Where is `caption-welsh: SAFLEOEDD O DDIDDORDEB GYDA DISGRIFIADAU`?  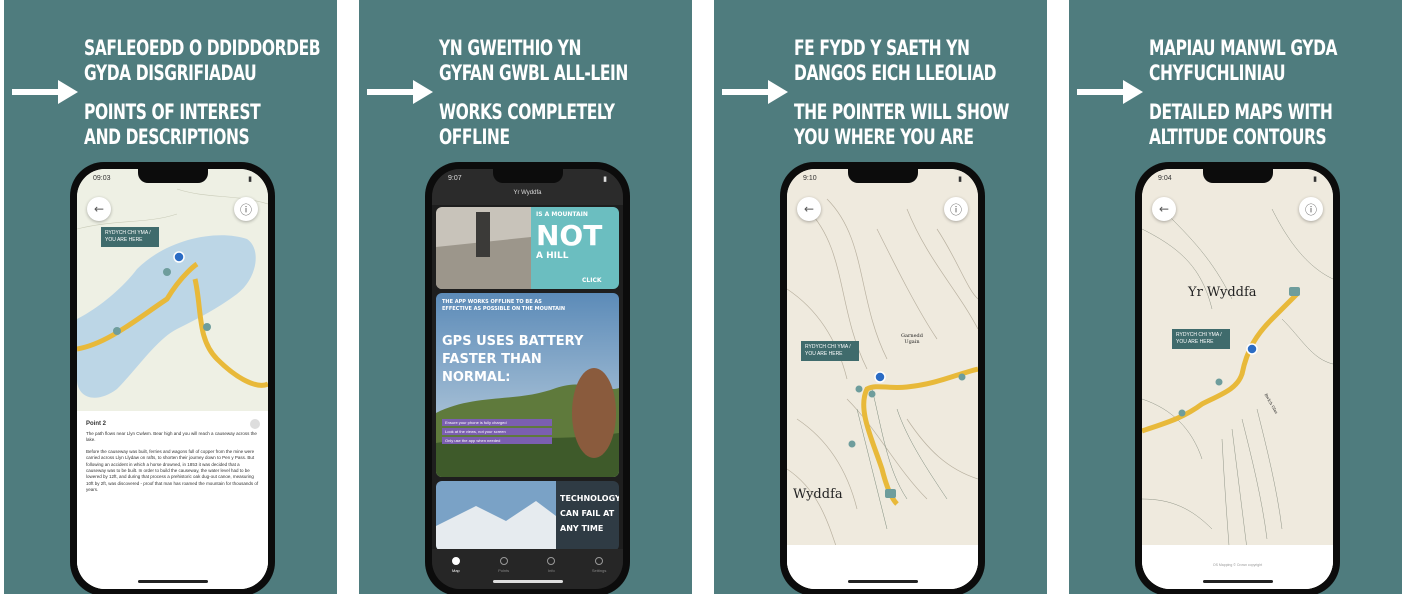 caption-welsh: SAFLEOEDD O DDIDDORDEB GYDA DISGRIFIADAU is located at coordinates (202, 60).